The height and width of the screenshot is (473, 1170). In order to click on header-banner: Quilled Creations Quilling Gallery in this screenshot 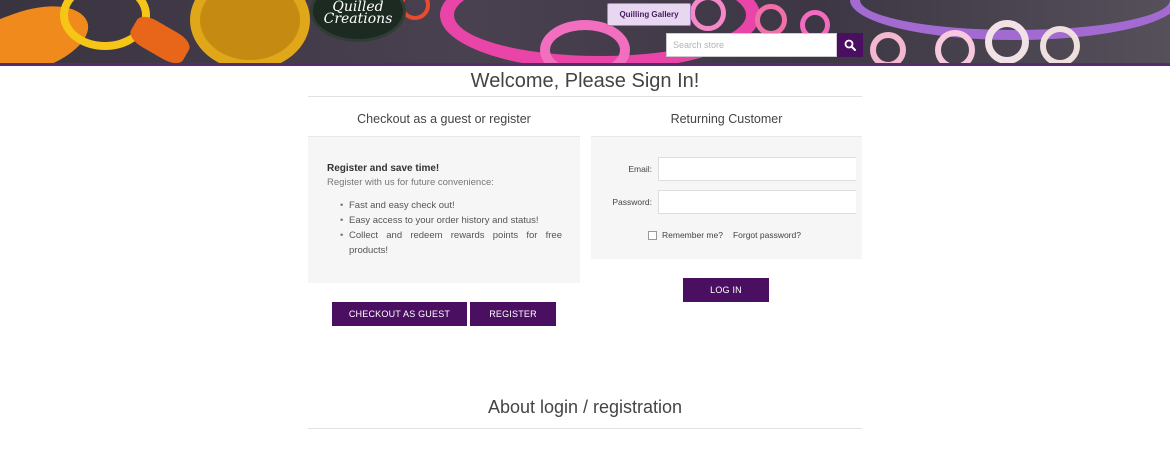, I will do `click(585, 33)`.